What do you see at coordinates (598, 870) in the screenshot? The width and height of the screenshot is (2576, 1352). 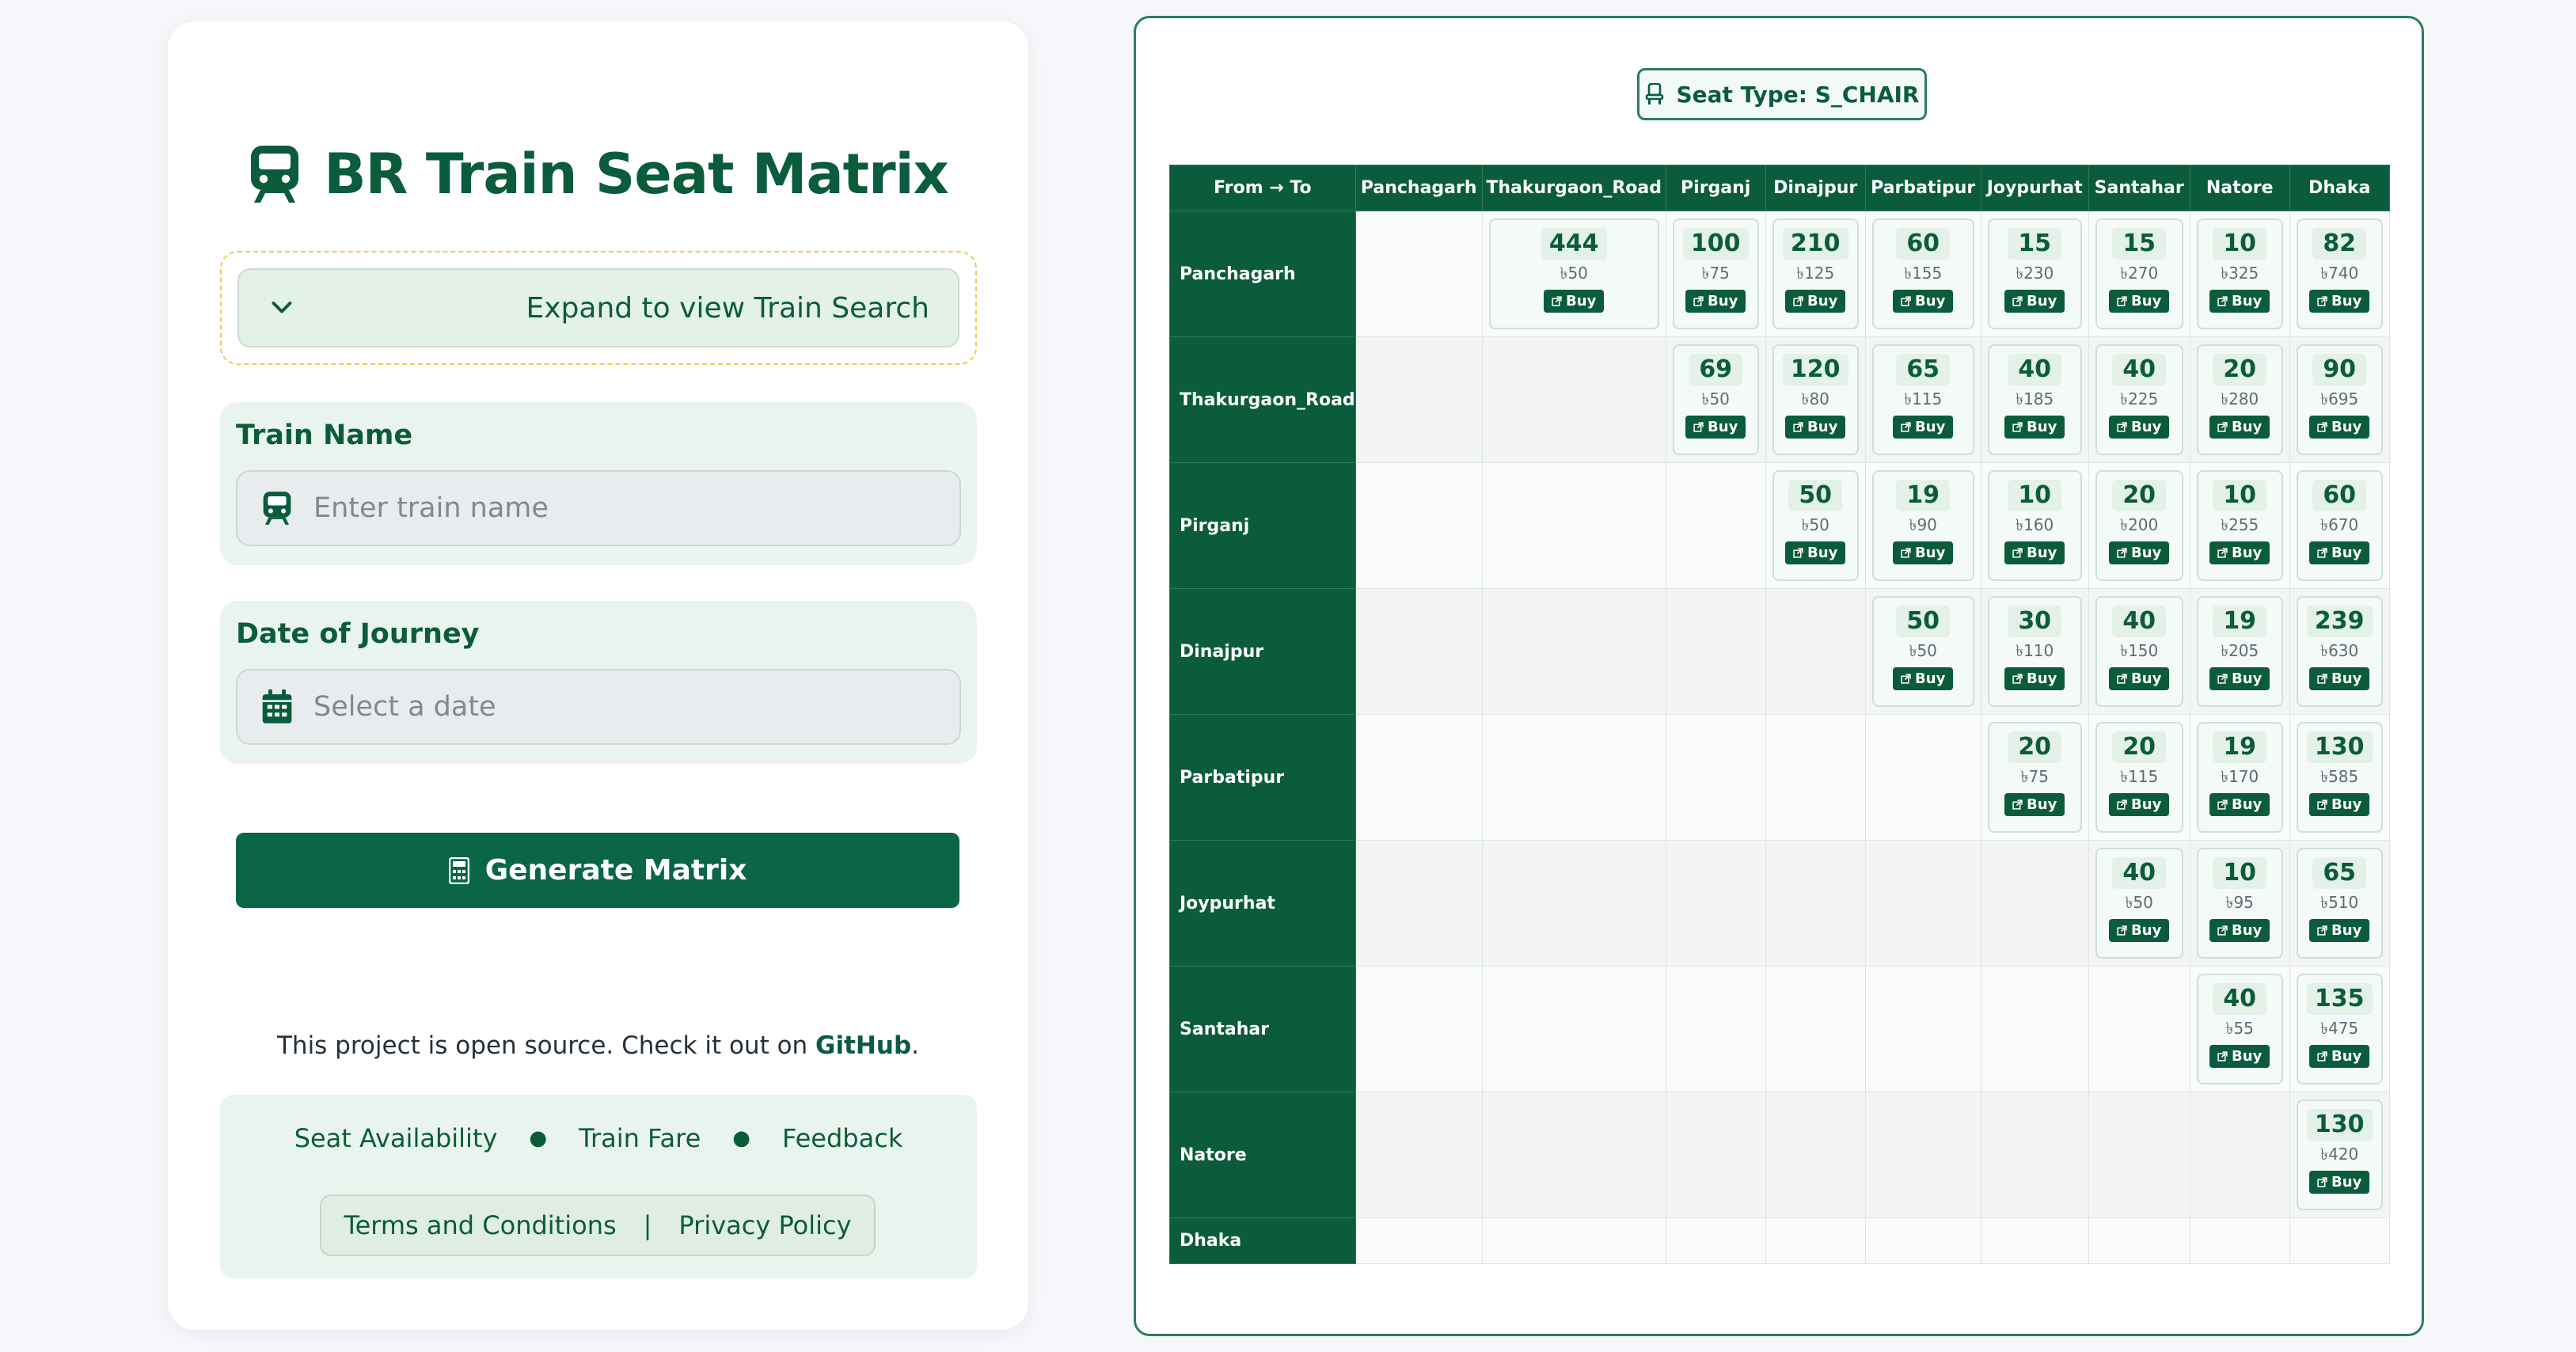 I see `generate-matrix-button: Generate Matrix` at bounding box center [598, 870].